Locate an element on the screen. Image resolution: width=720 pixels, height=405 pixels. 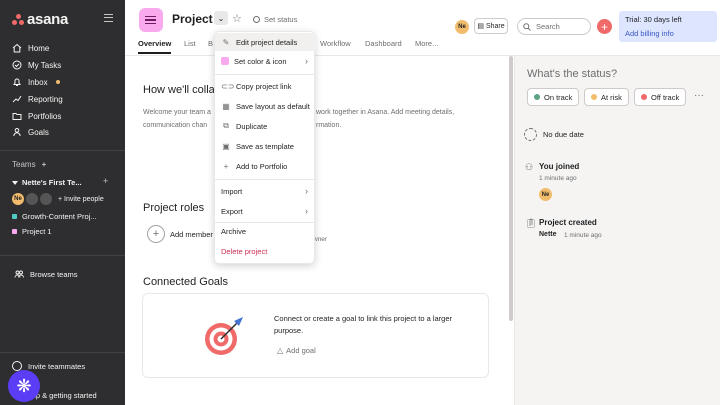
chevron-down-icon: ⌄ is located at coordinates (221, 18).